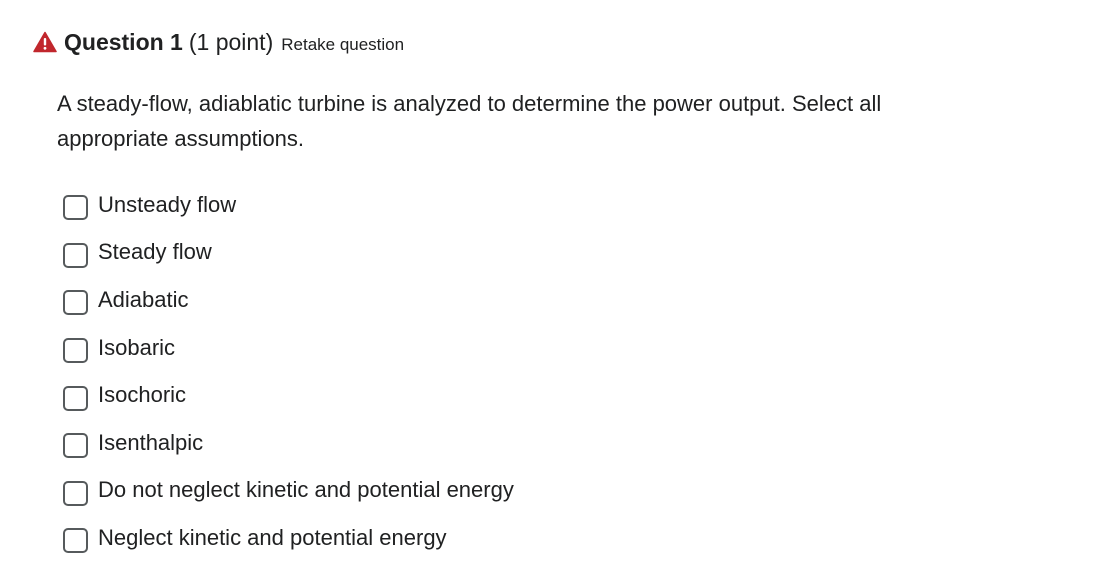 The width and height of the screenshot is (1096, 575). What do you see at coordinates (123, 42) in the screenshot?
I see `question-title: Question 1` at bounding box center [123, 42].